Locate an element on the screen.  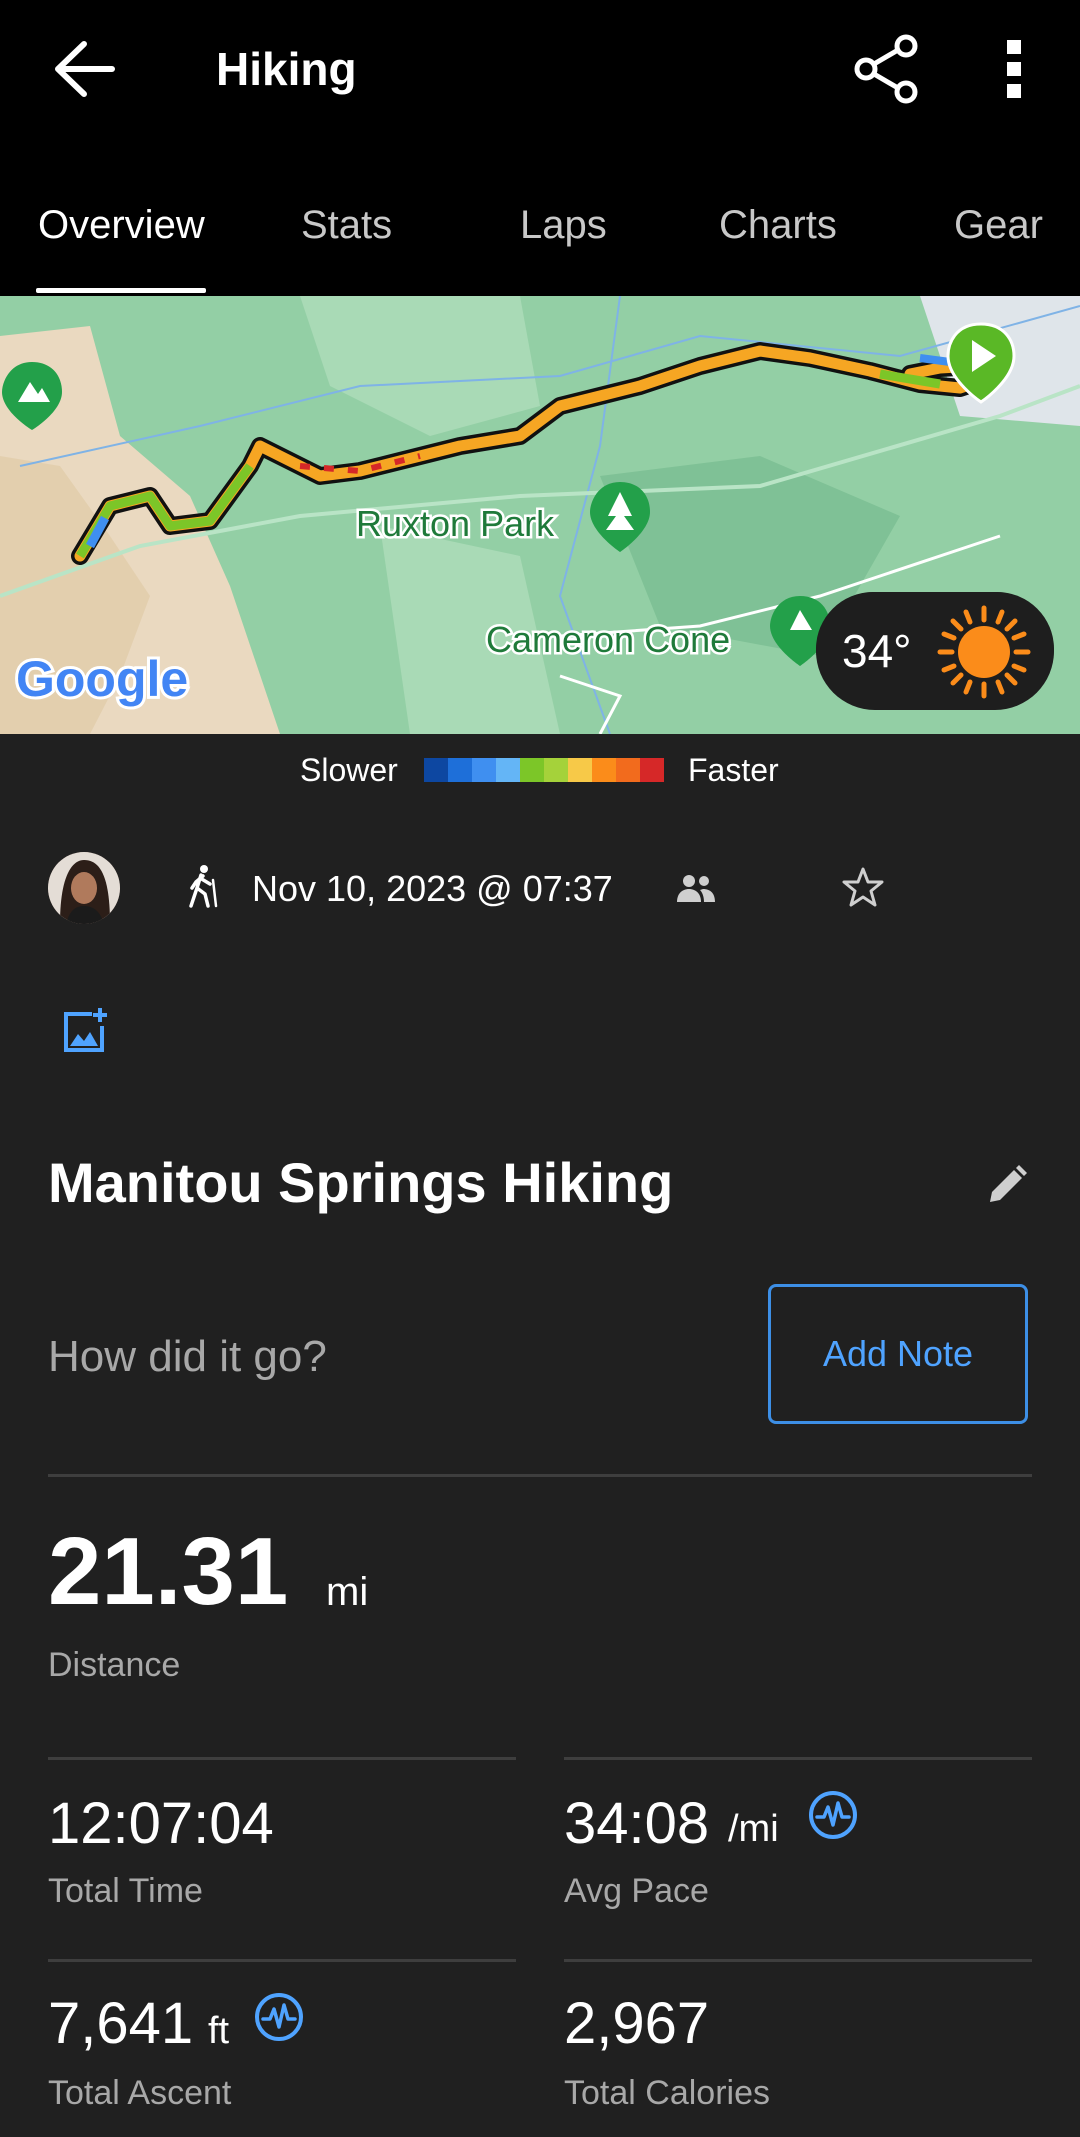
avg-pace-value: 34:08 is located at coordinates (637, 1823).